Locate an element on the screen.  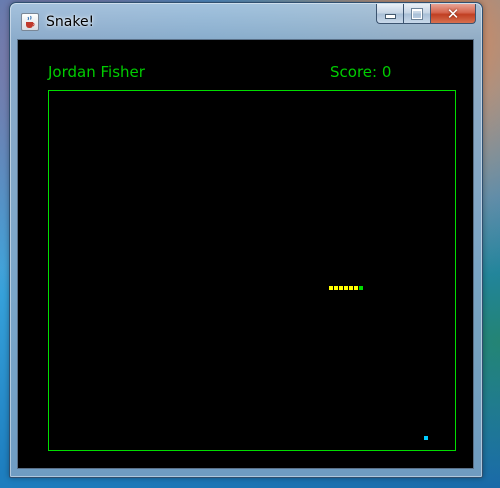
score-display: Score: 0 is located at coordinates (361, 72).